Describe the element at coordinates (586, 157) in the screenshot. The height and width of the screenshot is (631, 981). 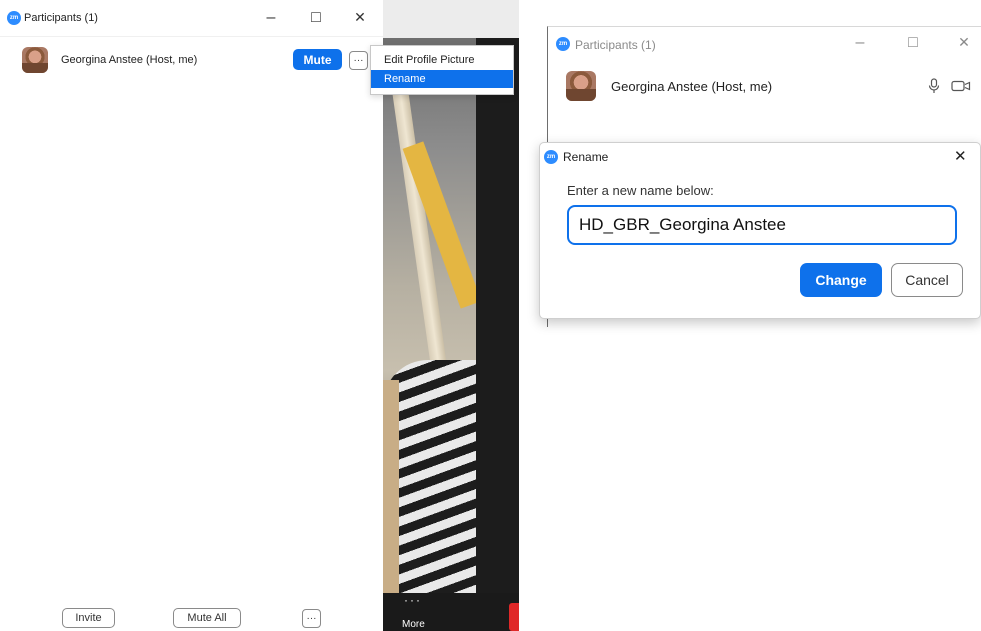
I see `dialog-title: Rename` at that location.